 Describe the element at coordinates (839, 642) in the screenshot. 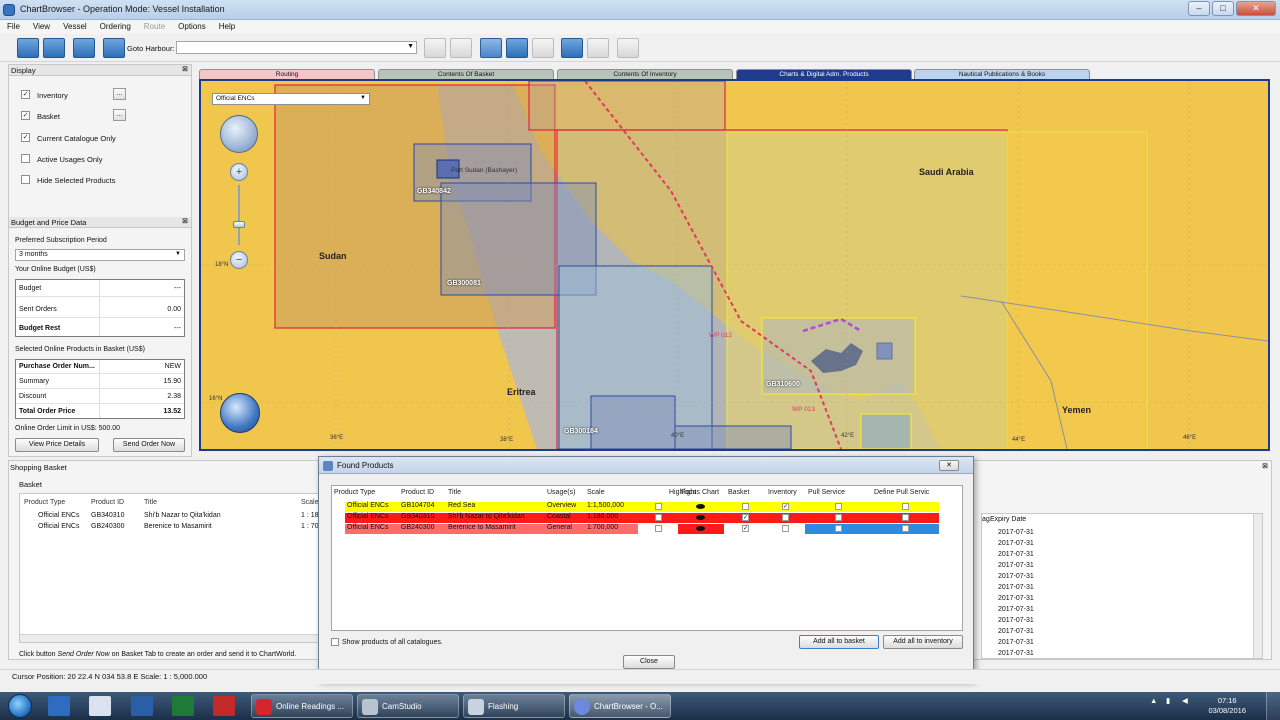

I see `add-all-to-basket-button: Add all to basket` at that location.